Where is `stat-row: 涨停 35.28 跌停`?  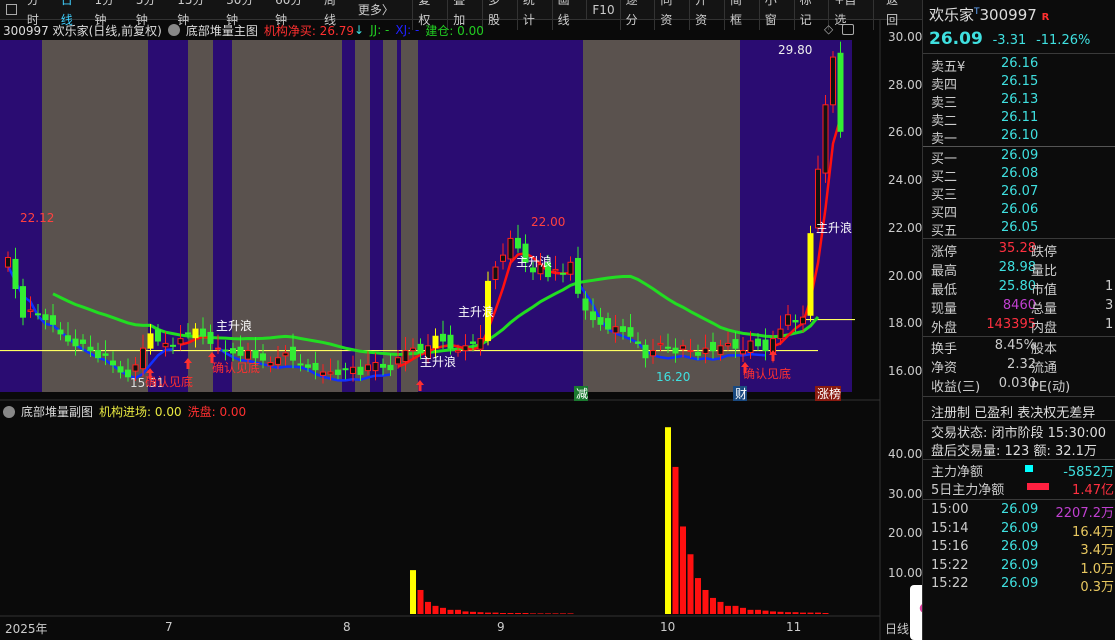 stat-row: 涨停 35.28 跌停 is located at coordinates (994, 250).